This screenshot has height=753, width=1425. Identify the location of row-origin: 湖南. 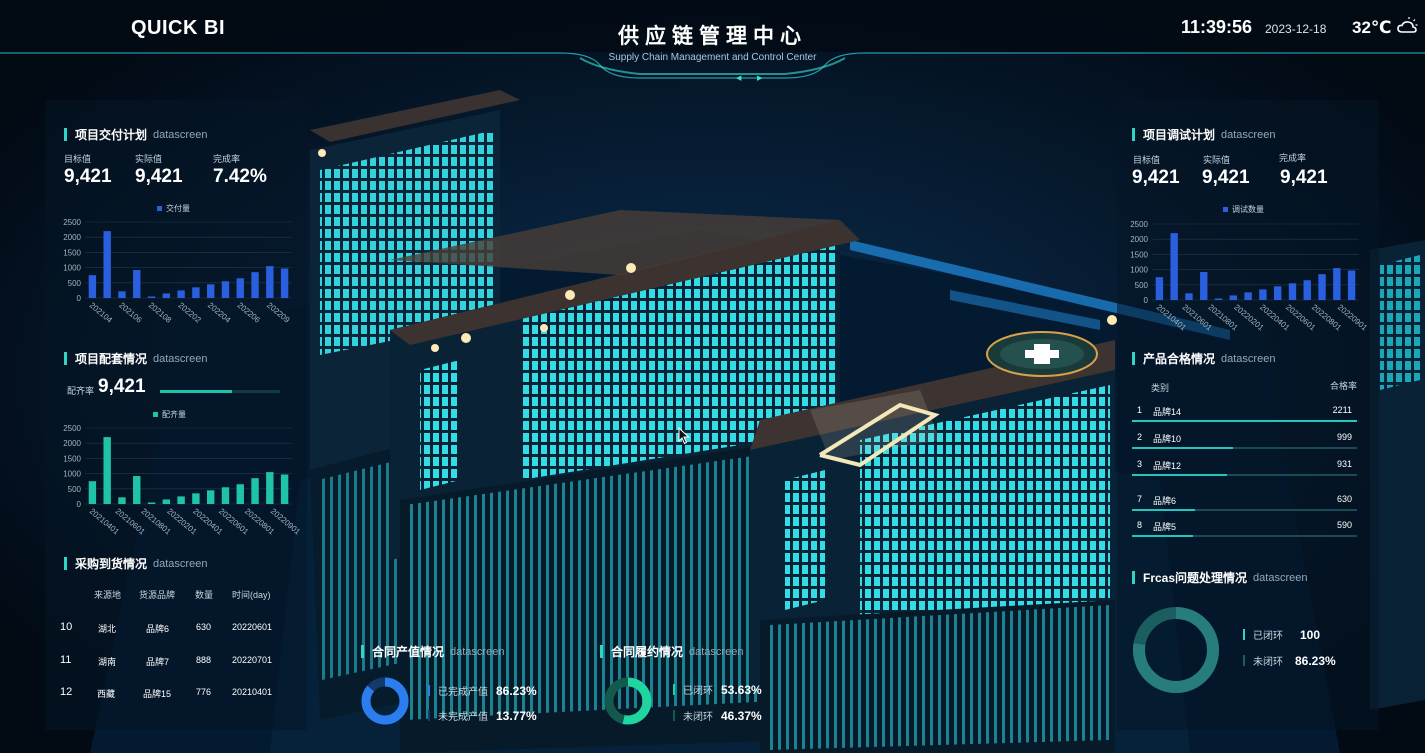
(107, 662).